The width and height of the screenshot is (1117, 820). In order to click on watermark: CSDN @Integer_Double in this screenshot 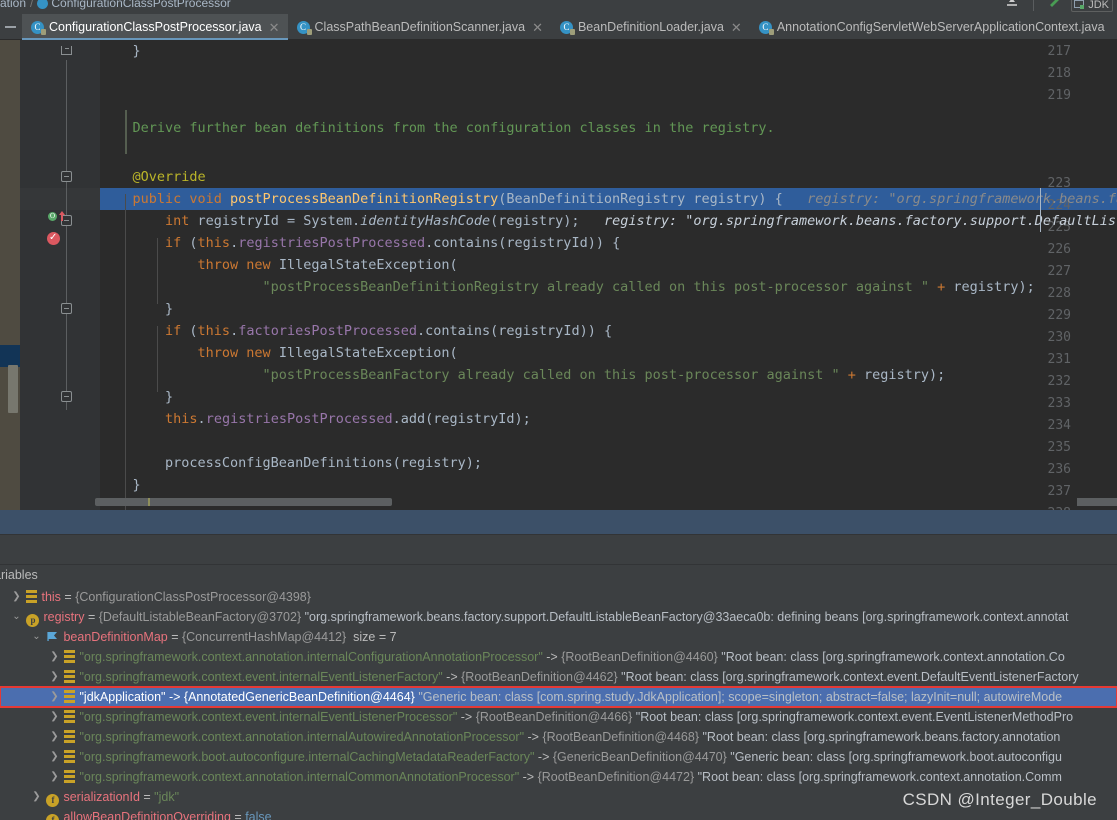, I will do `click(999, 799)`.